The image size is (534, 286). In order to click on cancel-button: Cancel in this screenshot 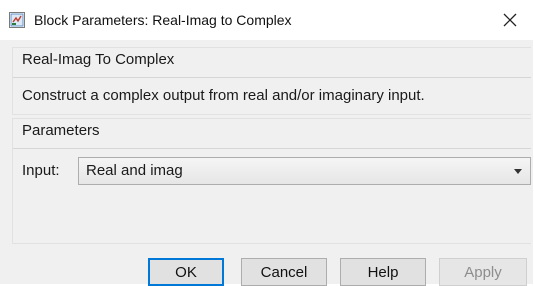, I will do `click(284, 272)`.